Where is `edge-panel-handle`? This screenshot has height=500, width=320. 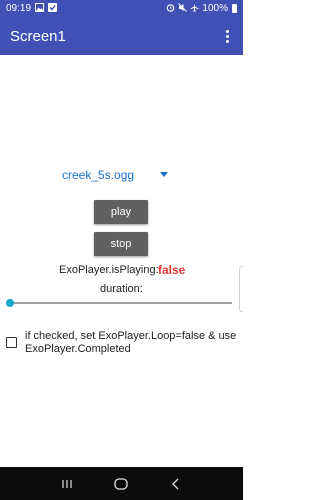 edge-panel-handle is located at coordinates (241, 289).